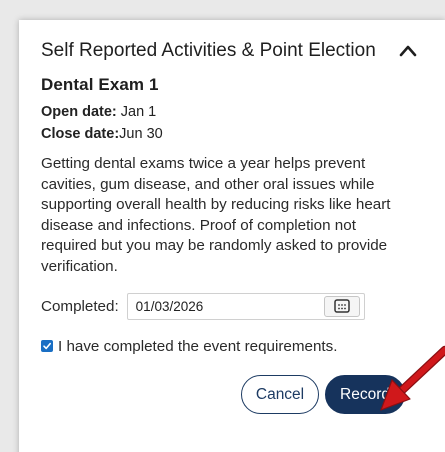 The width and height of the screenshot is (445, 452). Describe the element at coordinates (222, 306) in the screenshot. I see `completed-date-input` at that location.